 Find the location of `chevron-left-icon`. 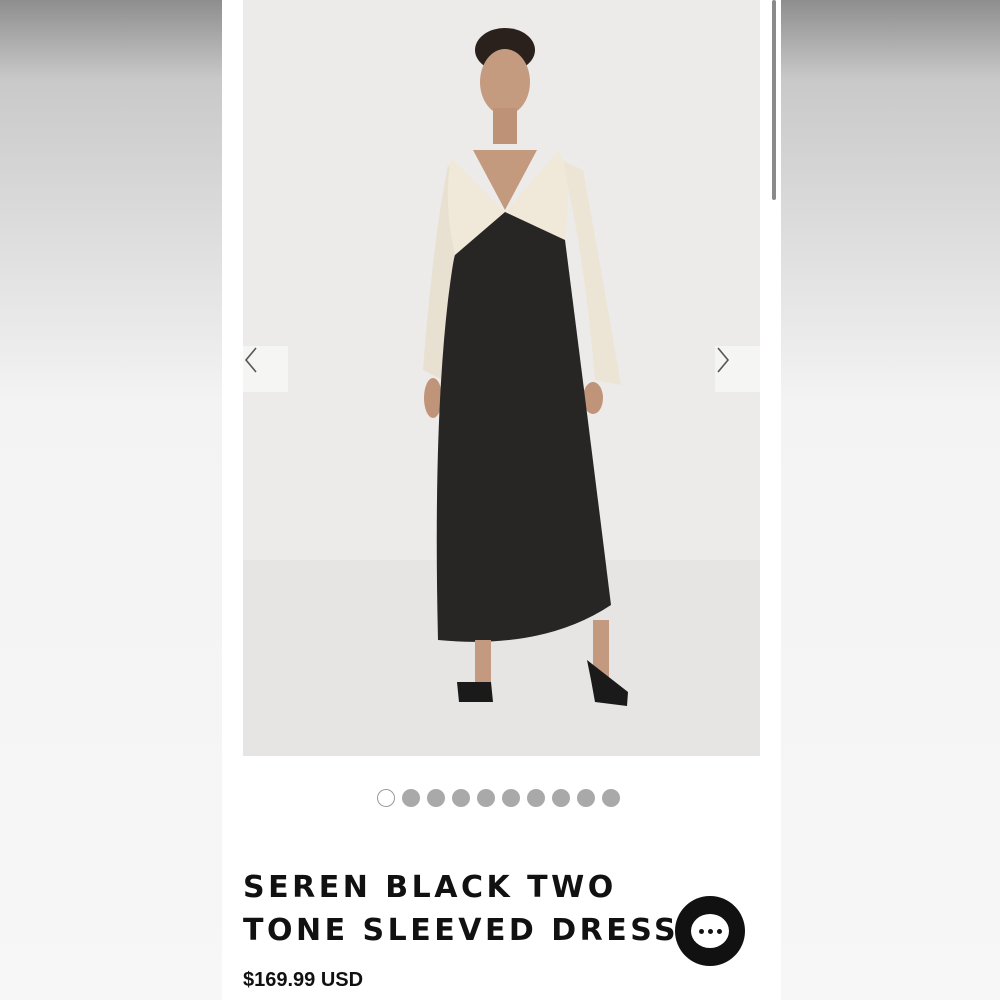

chevron-left-icon is located at coordinates (250, 360).